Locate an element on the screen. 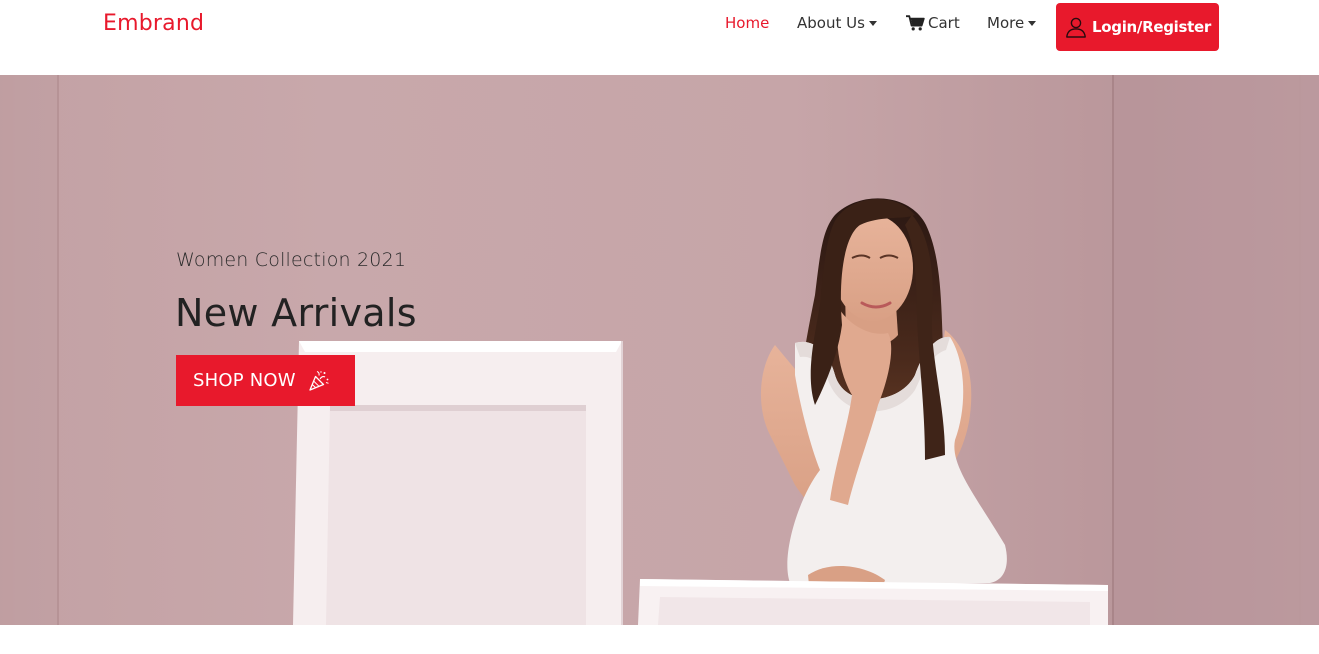 Image resolution: width=1319 pixels, height=654 pixels. shop-now-button: SHOP NOW is located at coordinates (265, 380).